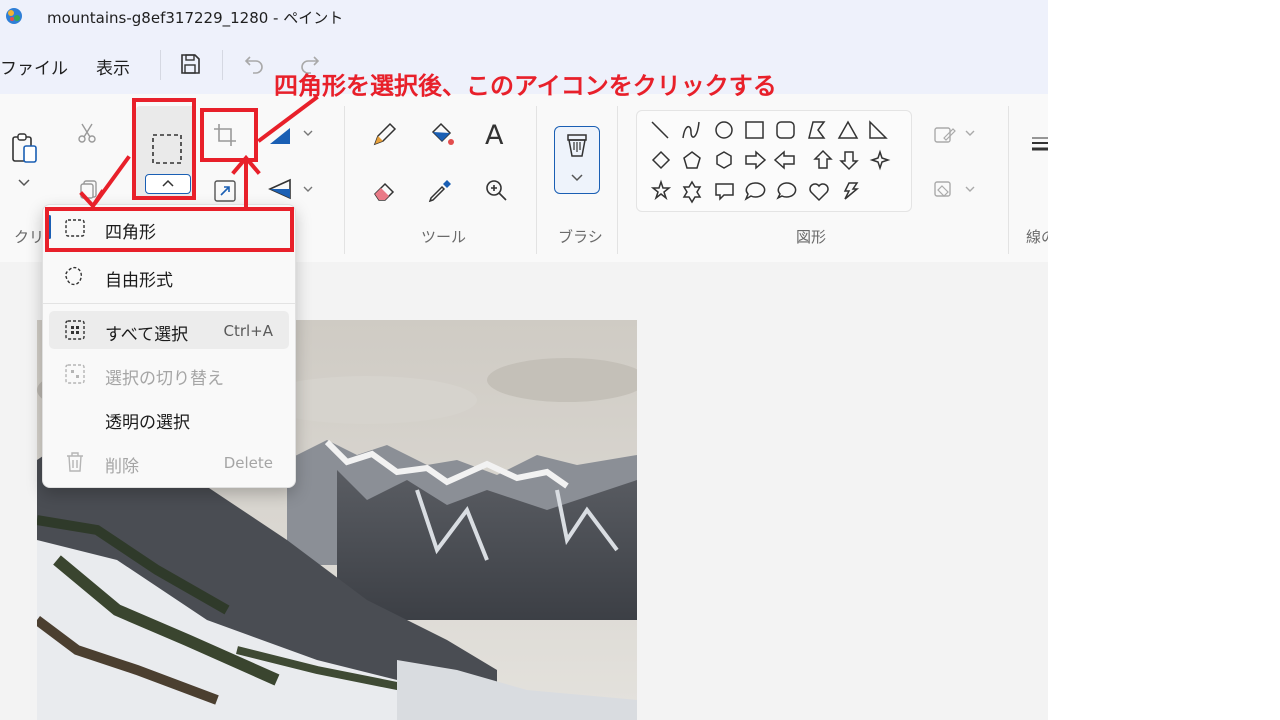 The height and width of the screenshot is (720, 1280). I want to click on rotate-icon, so click(281, 135).